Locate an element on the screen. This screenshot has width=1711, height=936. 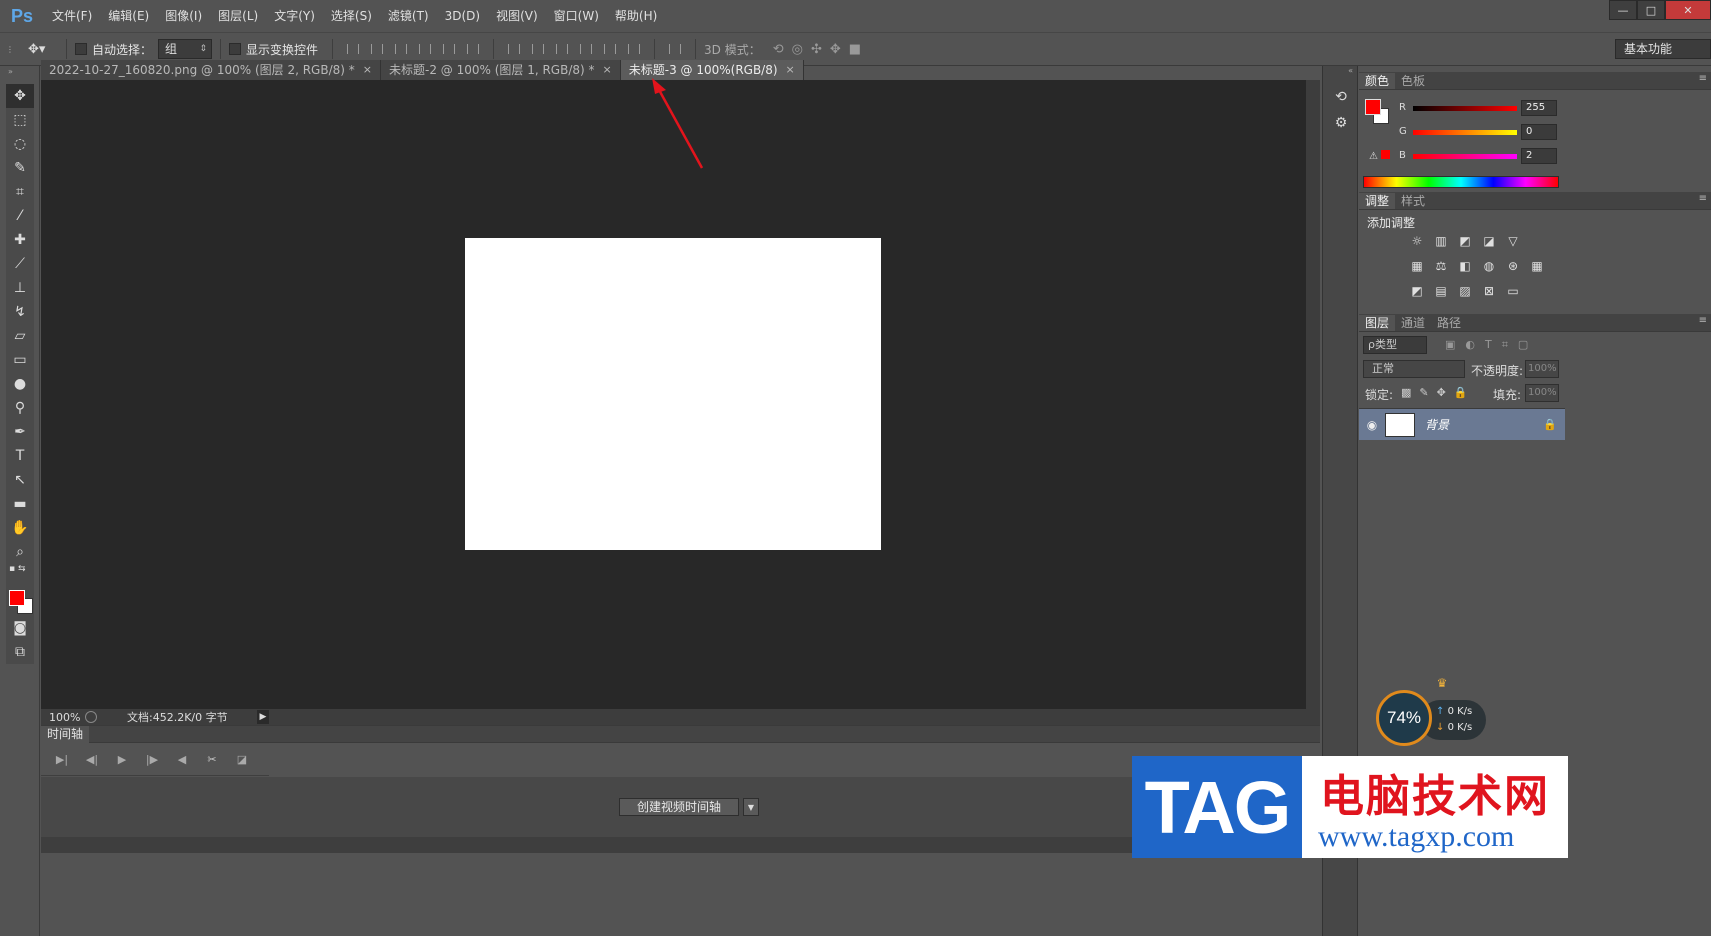
menu-window: 窗口(W) is located at coordinates (576, 16).